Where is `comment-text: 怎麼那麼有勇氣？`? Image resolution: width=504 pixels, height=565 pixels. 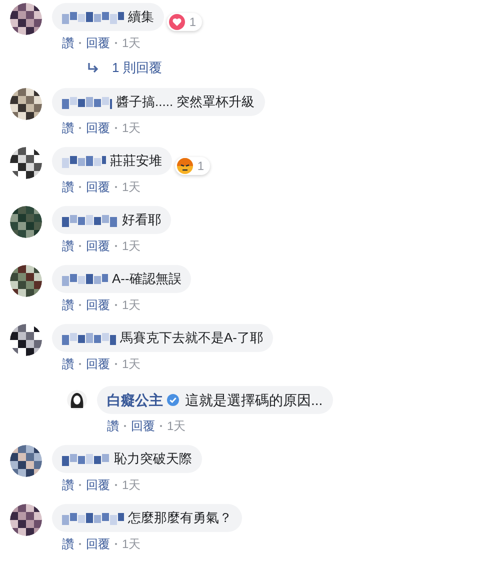
comment-text: 怎麼那麼有勇氣？ is located at coordinates (180, 518).